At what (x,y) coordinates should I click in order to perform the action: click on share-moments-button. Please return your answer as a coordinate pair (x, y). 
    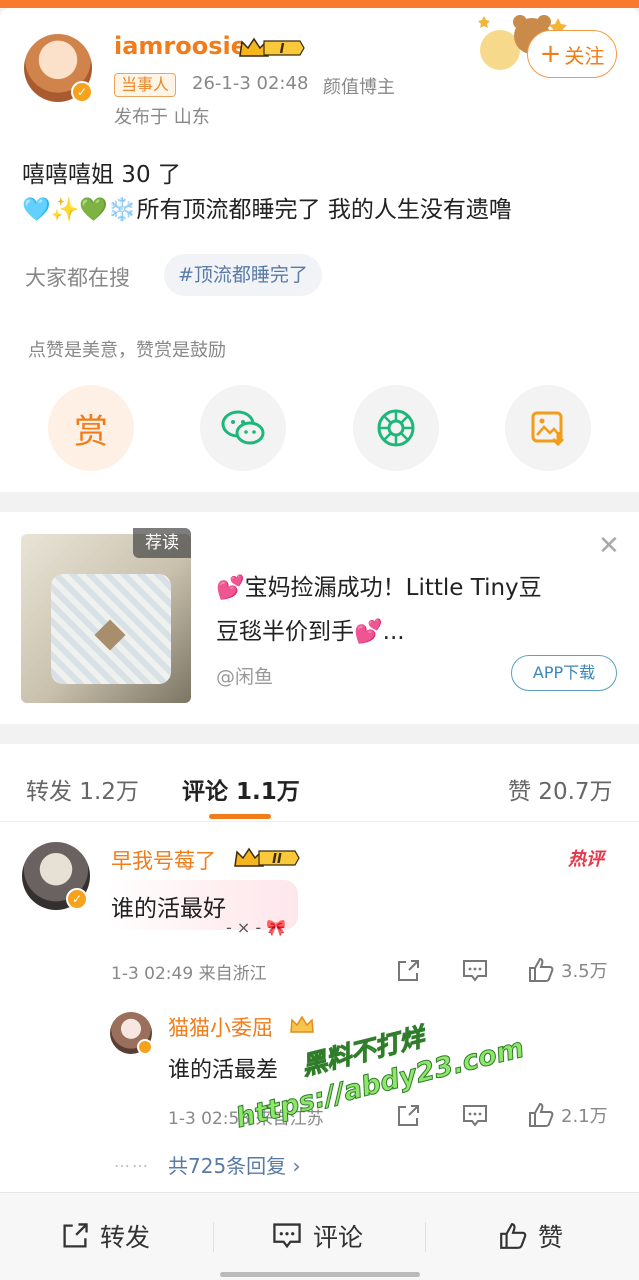
    Looking at the image, I should click on (396, 428).